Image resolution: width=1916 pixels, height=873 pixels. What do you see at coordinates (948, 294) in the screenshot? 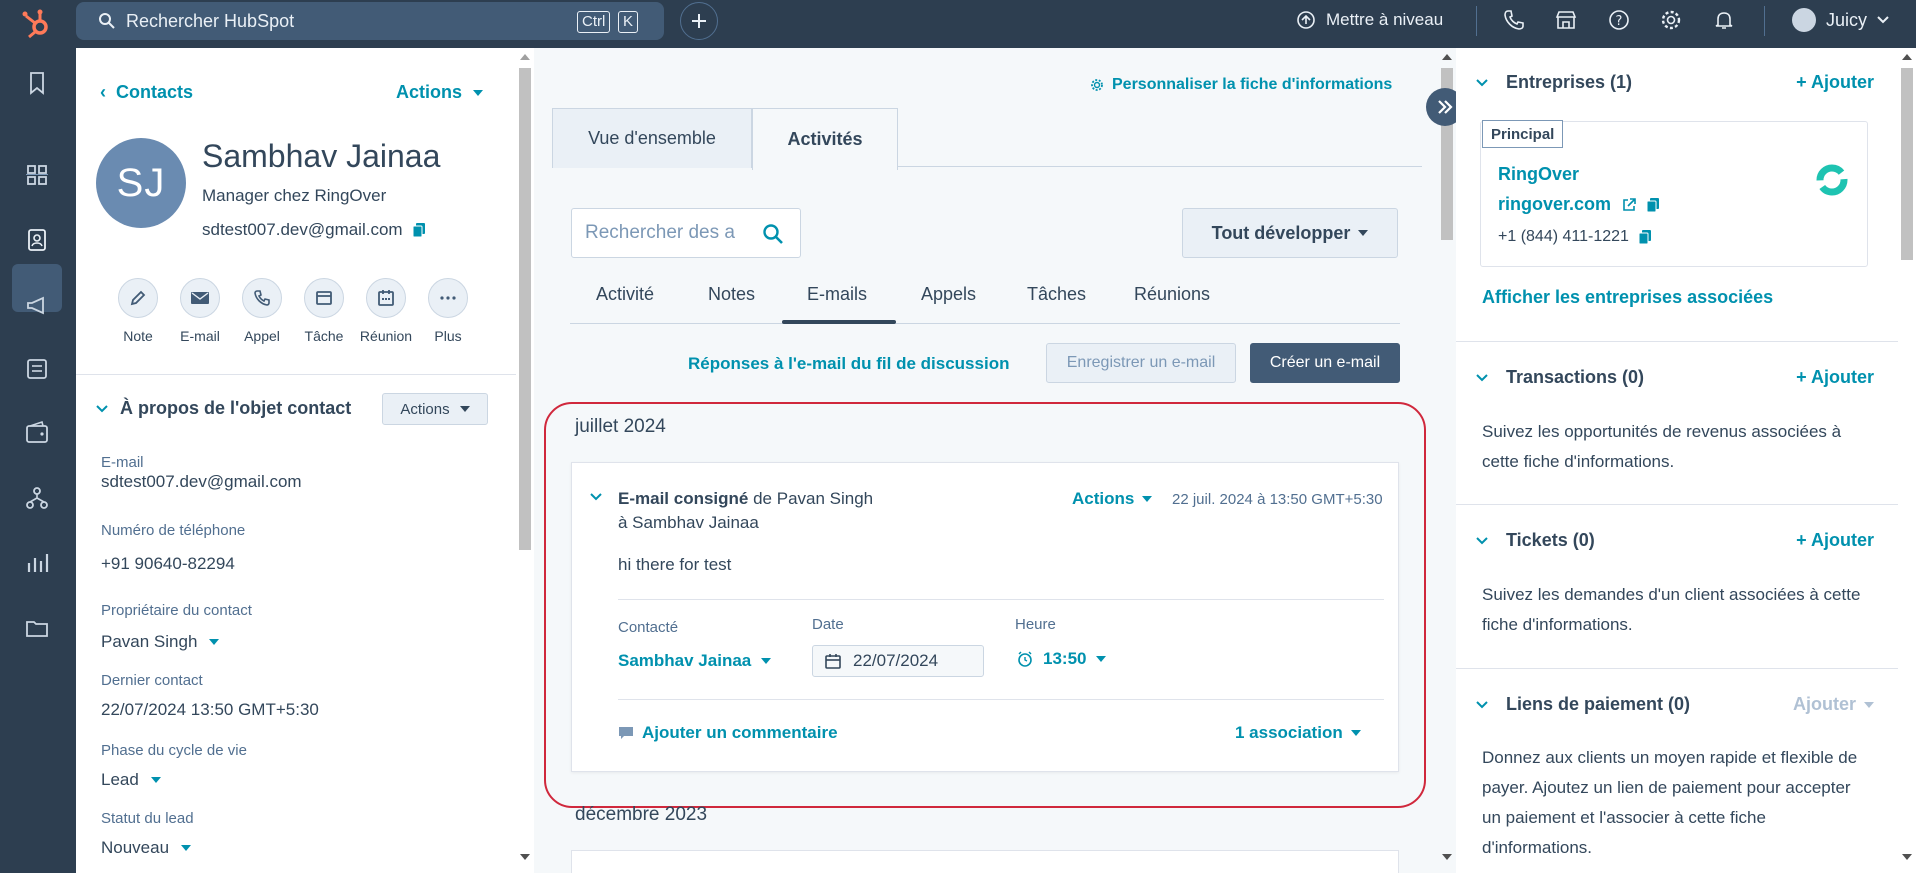
I see `subtab-calls: Appels` at bounding box center [948, 294].